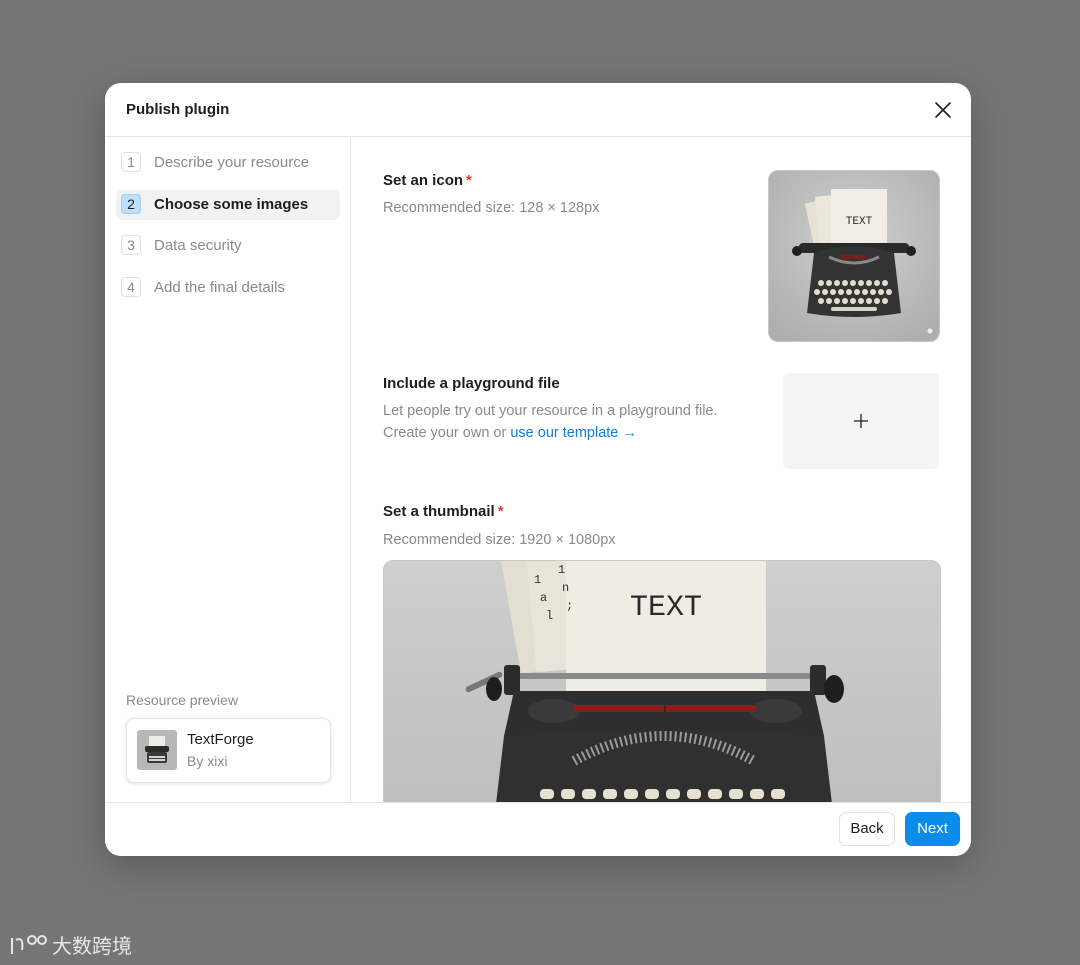 Image resolution: width=1080 pixels, height=965 pixels. Describe the element at coordinates (499, 540) in the screenshot. I see `thumbnail-size-hint: Recommended size: 1920 × 1080px` at that location.